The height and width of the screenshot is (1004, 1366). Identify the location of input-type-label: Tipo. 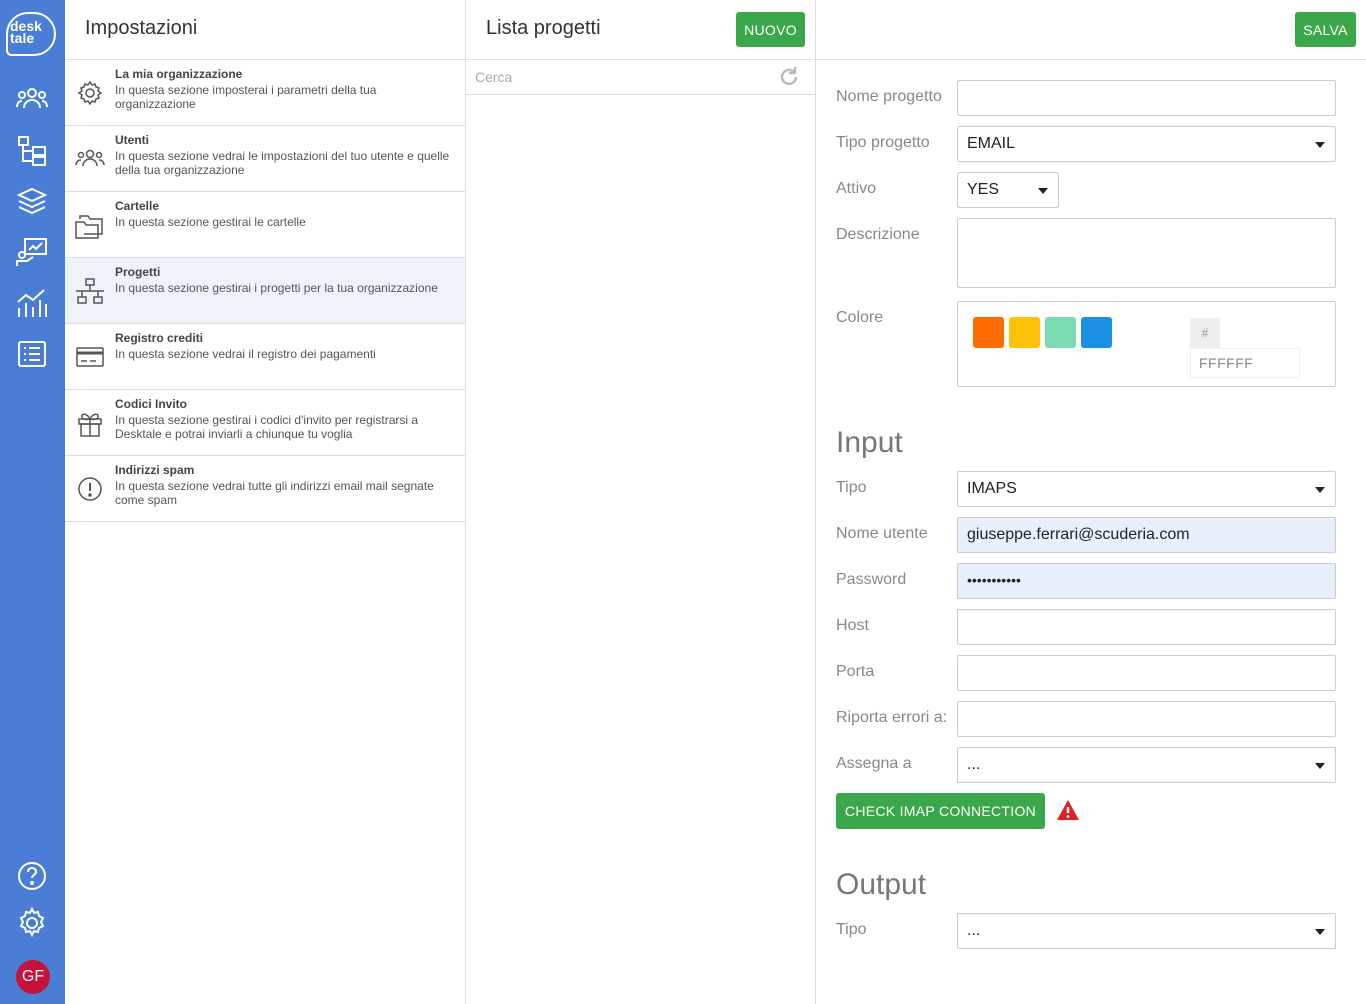
(851, 487).